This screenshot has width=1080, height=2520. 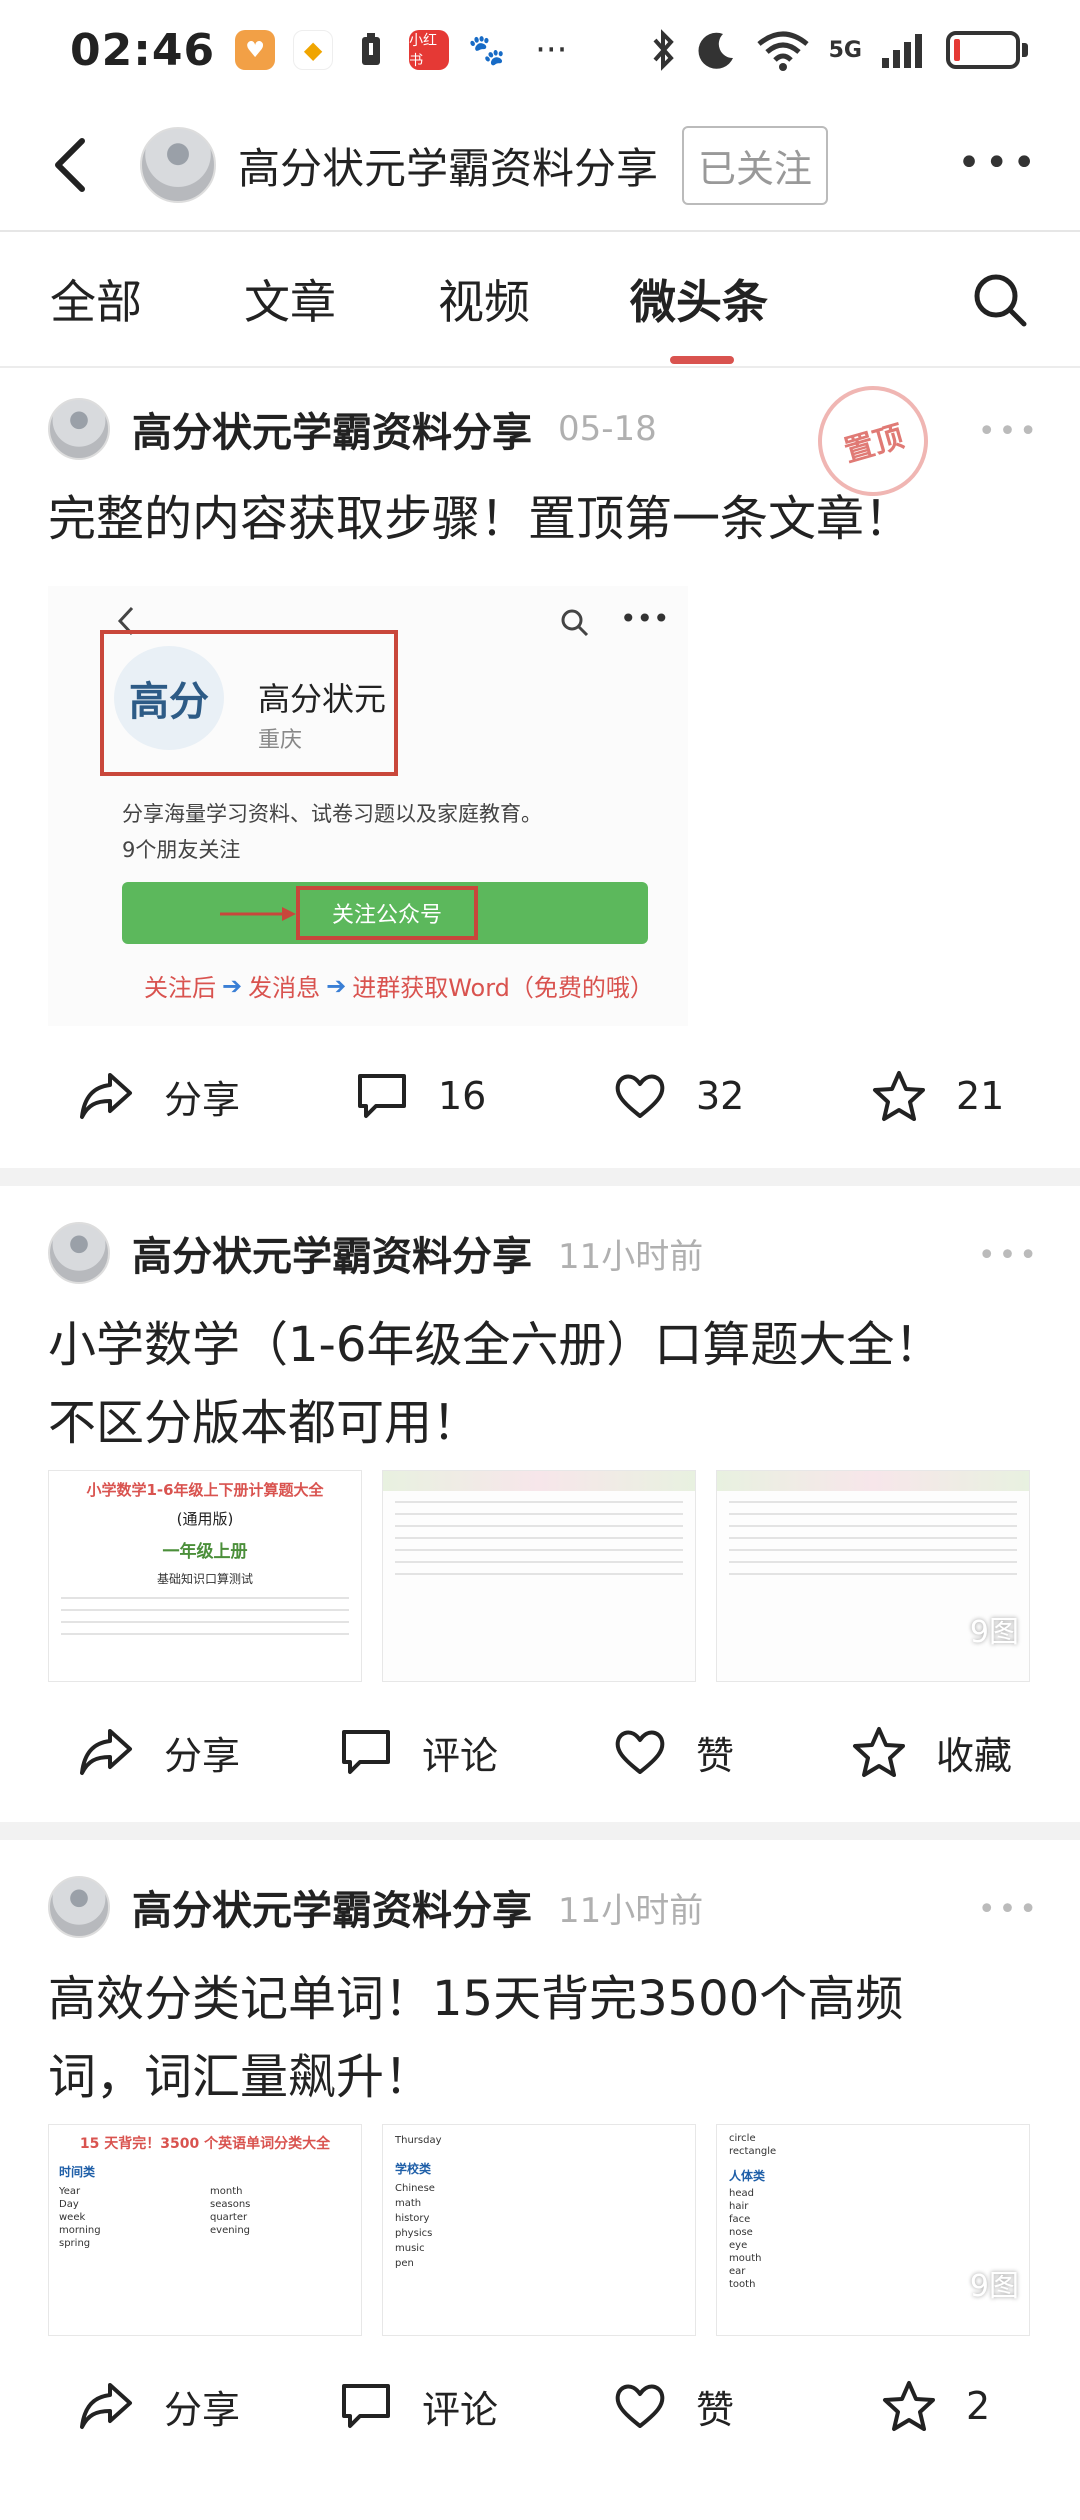 What do you see at coordinates (540, 300) in the screenshot?
I see `content-tabs: 全部 文章 视频 微头条` at bounding box center [540, 300].